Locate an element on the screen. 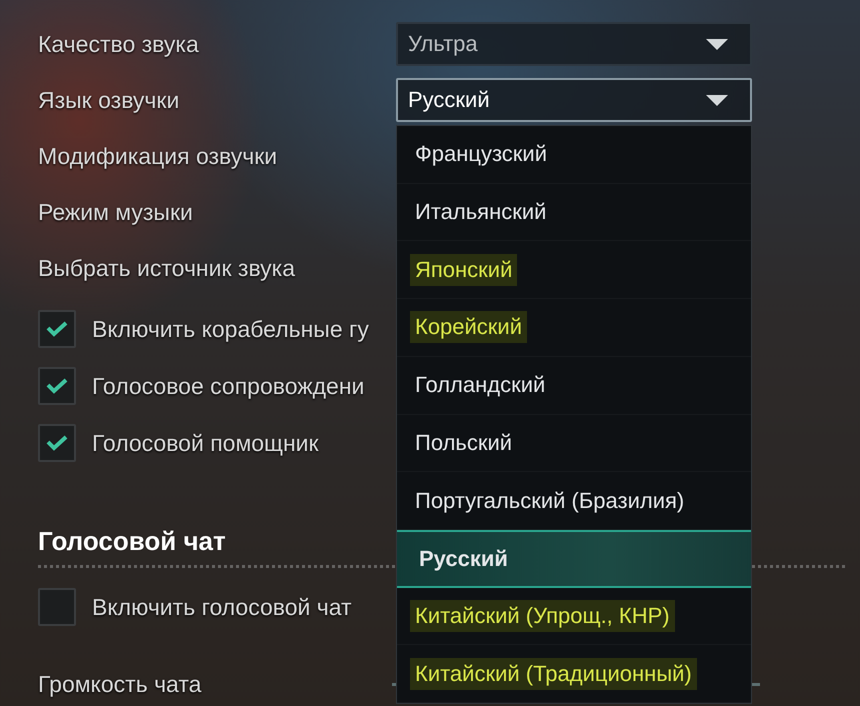  dropdown: Русский is located at coordinates (574, 100).